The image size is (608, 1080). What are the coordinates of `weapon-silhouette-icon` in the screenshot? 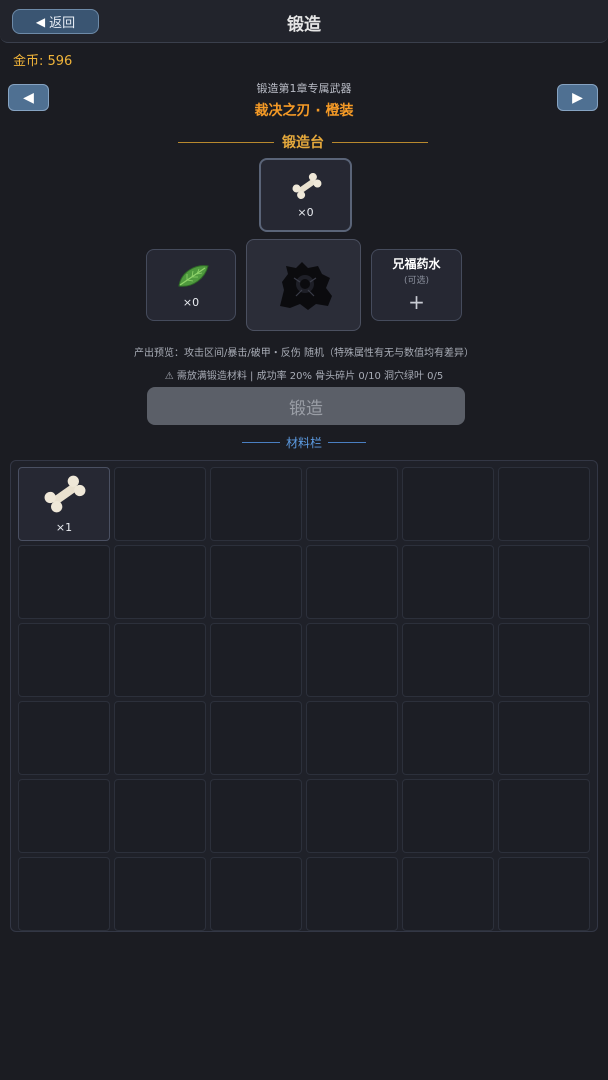 It's located at (306, 286).